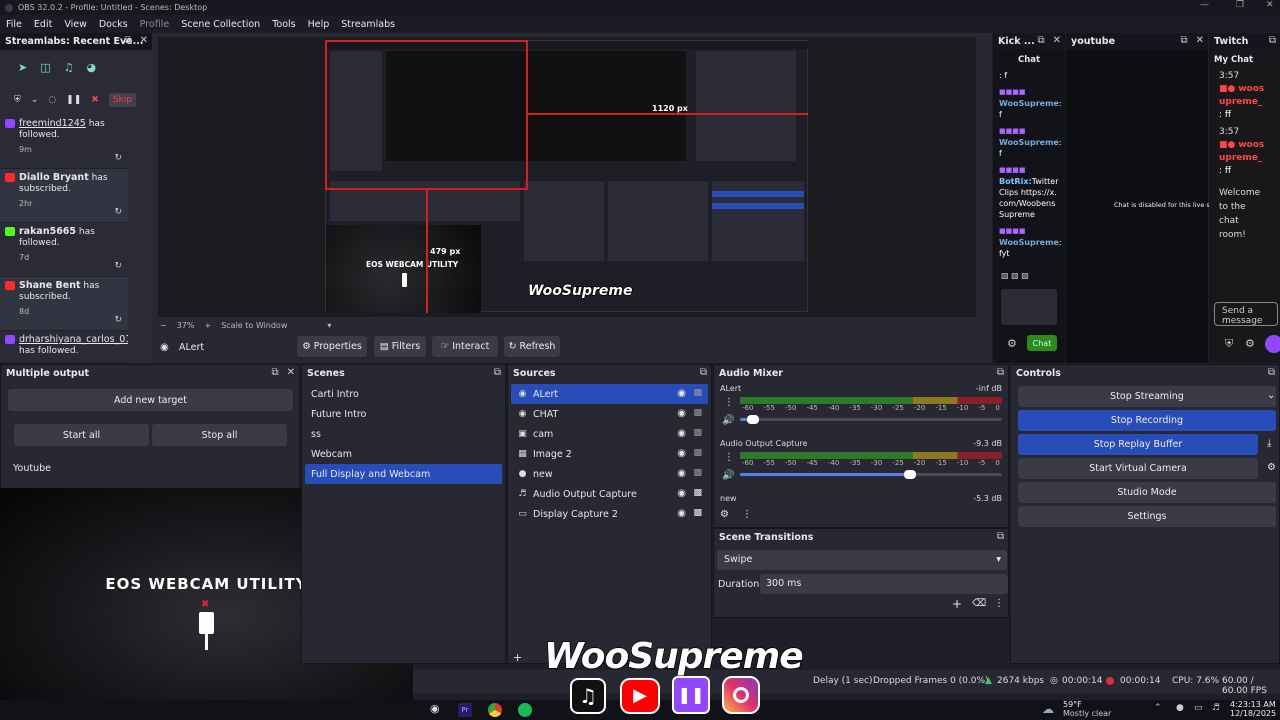 The image size is (1280, 720). Describe the element at coordinates (400, 346) in the screenshot. I see `filters-button: ▤ Filters` at that location.